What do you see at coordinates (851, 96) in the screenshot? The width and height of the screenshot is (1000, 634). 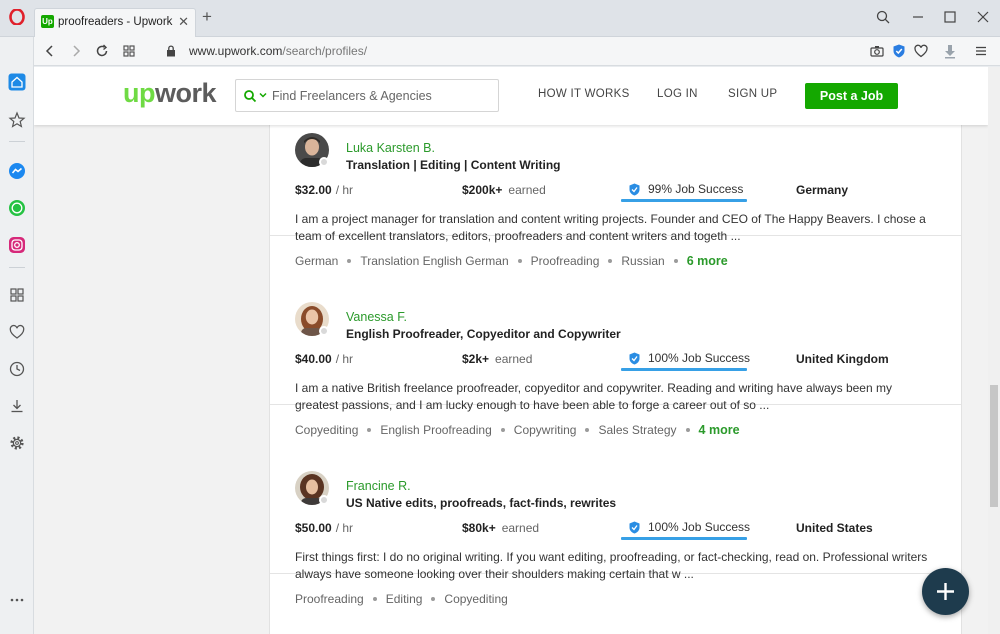 I see `post-a-job-button: Post a Job` at bounding box center [851, 96].